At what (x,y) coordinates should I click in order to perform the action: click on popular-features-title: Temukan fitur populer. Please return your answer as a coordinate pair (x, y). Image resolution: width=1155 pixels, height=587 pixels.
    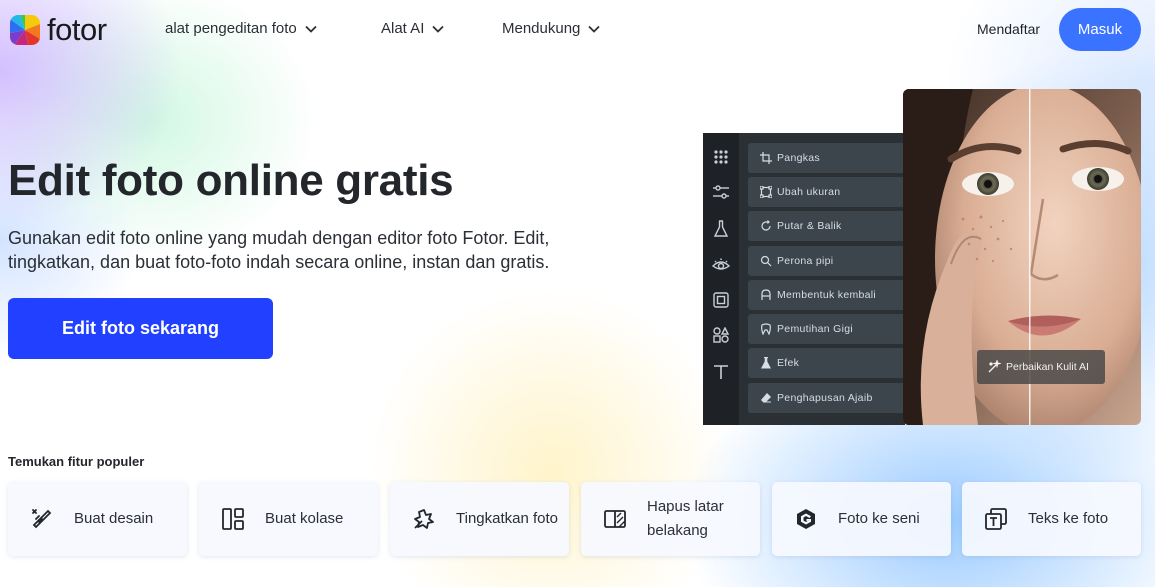
    Looking at the image, I should click on (76, 461).